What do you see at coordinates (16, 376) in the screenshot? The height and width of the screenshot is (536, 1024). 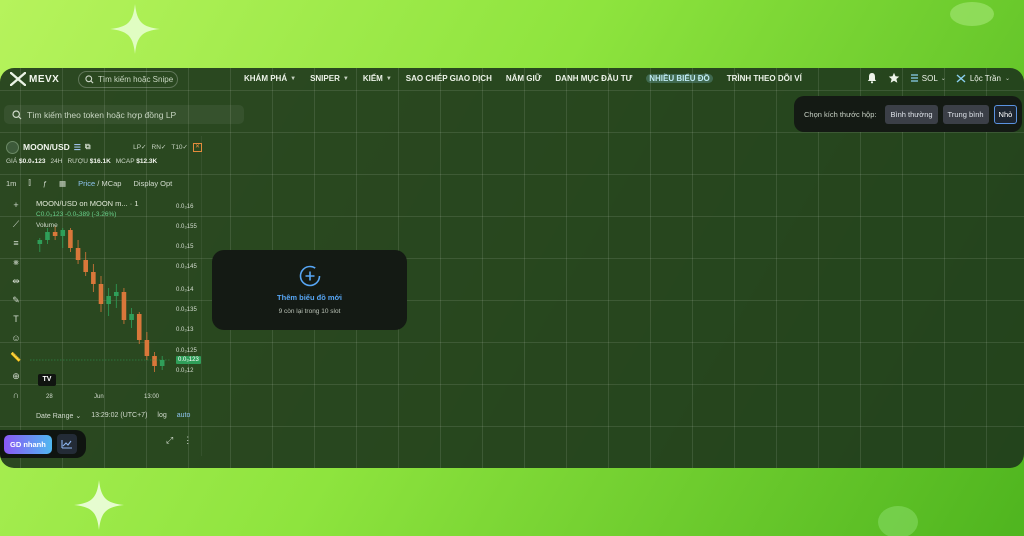 I see `zoom-in-icon: ⊕` at bounding box center [16, 376].